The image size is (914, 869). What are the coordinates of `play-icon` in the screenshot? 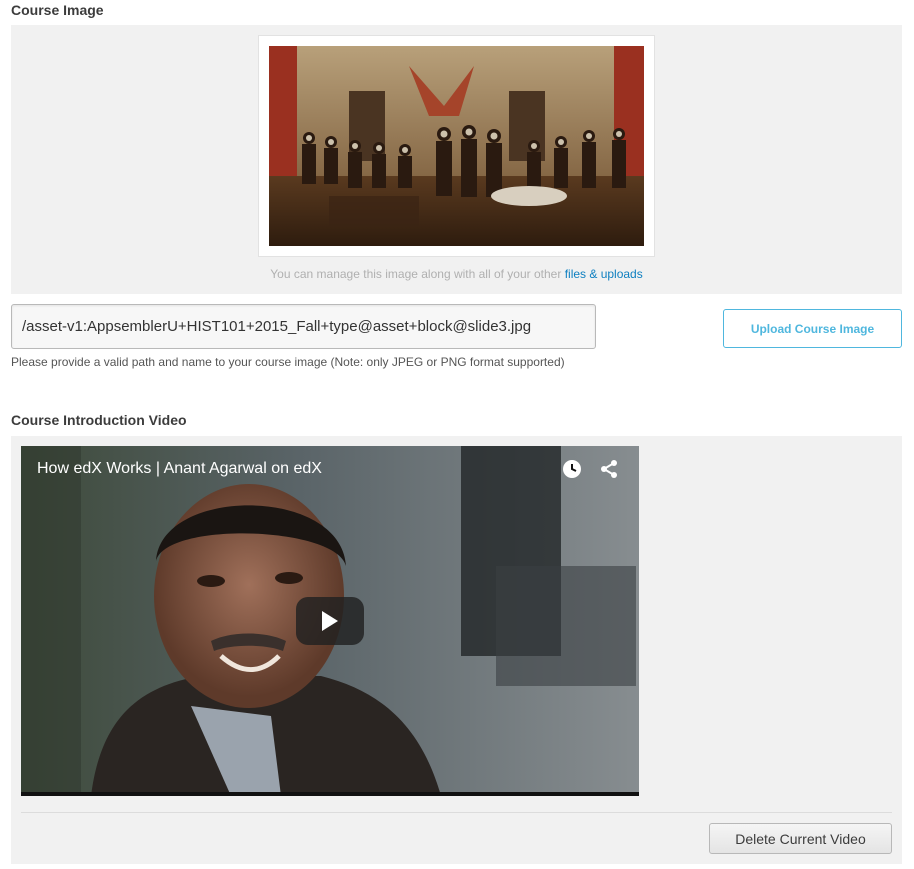 It's located at (330, 621).